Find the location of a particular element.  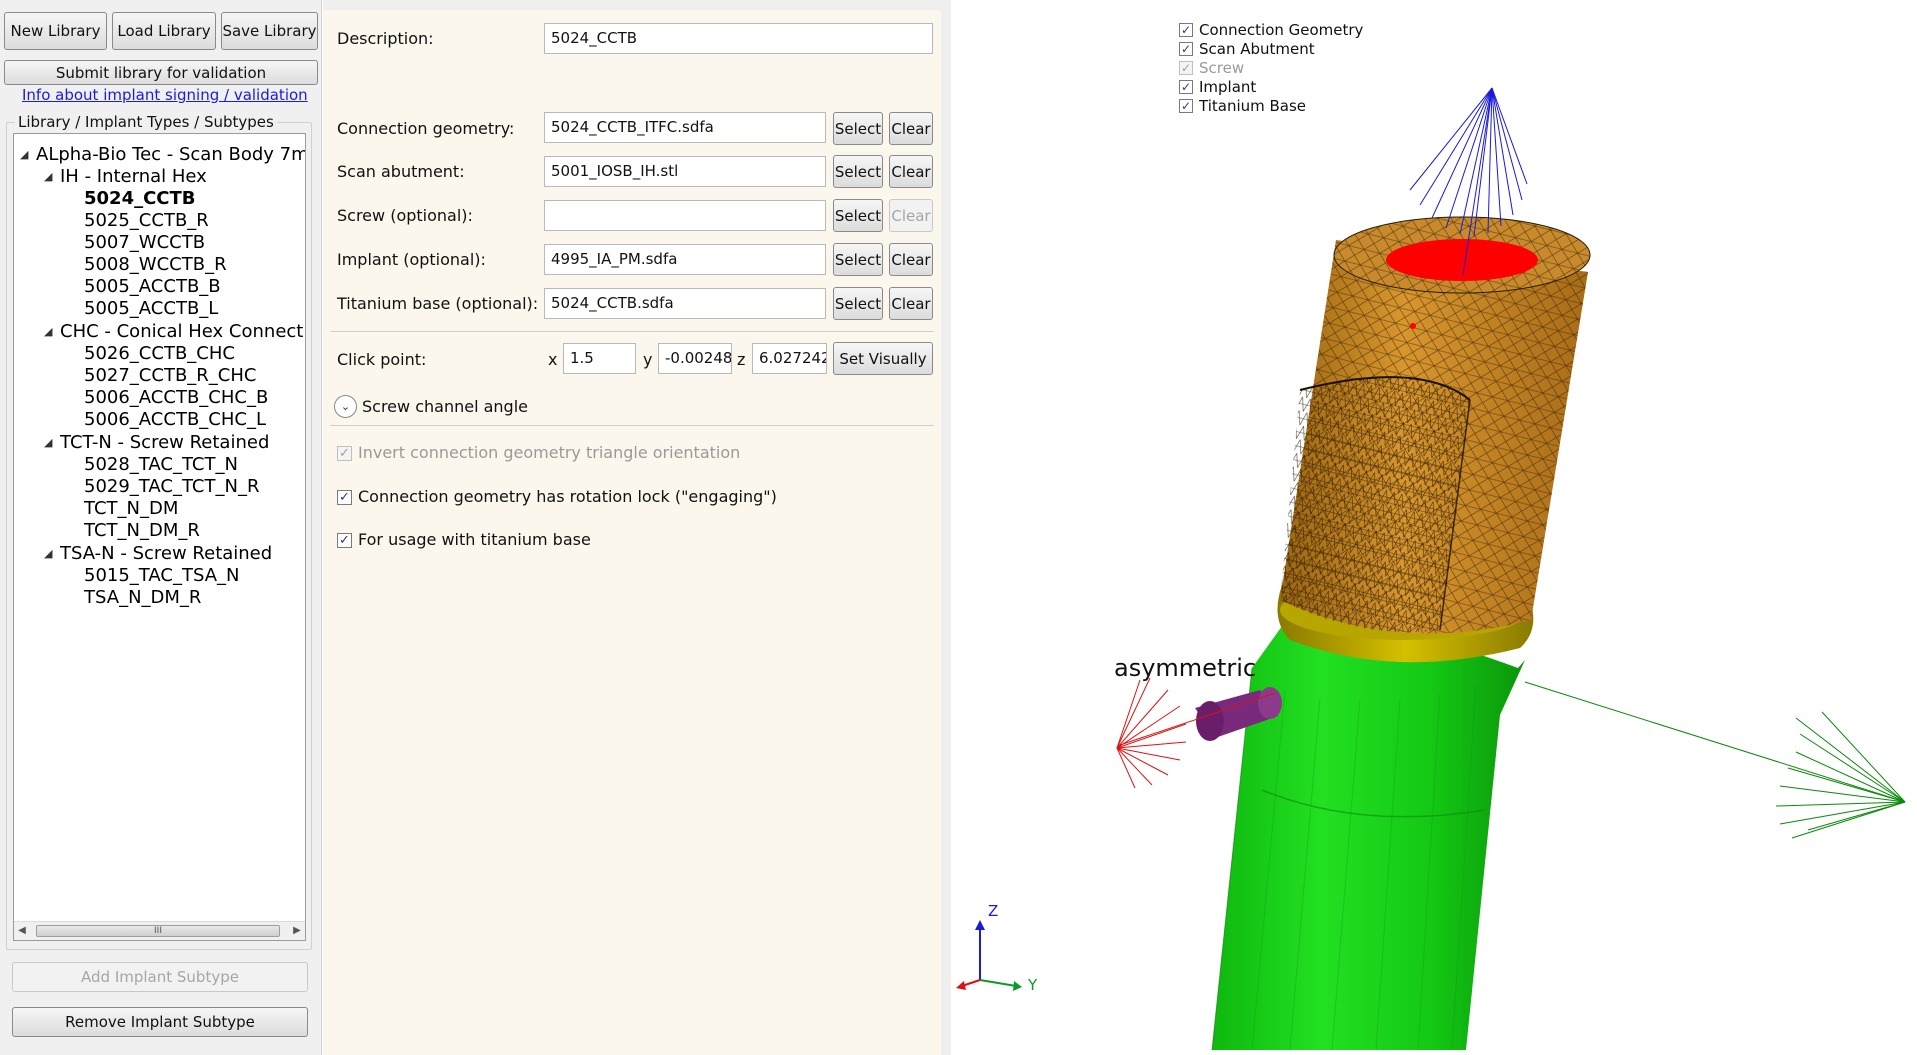

connection-geometry-model is located at coordinates (1462, 260).